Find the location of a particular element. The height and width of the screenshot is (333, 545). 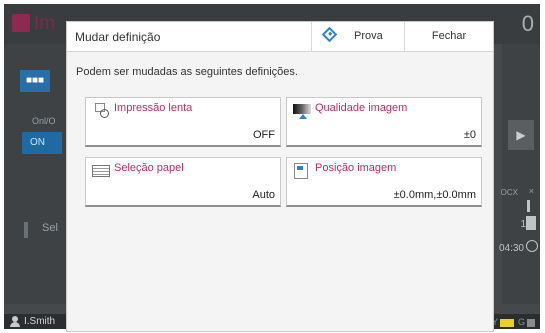

app-title: Im is located at coordinates (45, 23).